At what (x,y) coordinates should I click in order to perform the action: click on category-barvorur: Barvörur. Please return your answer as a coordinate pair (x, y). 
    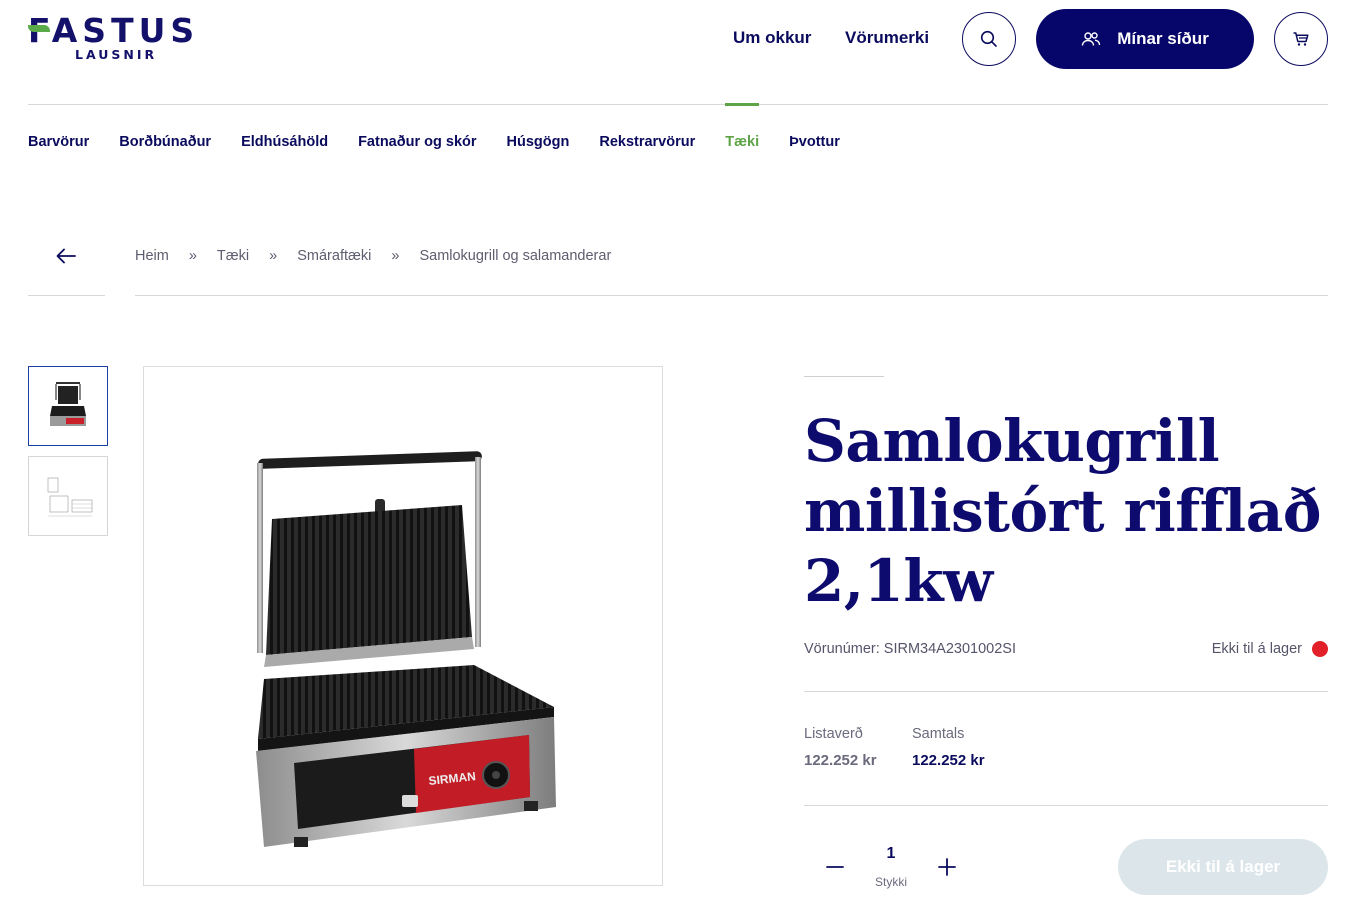
    Looking at the image, I should click on (58, 142).